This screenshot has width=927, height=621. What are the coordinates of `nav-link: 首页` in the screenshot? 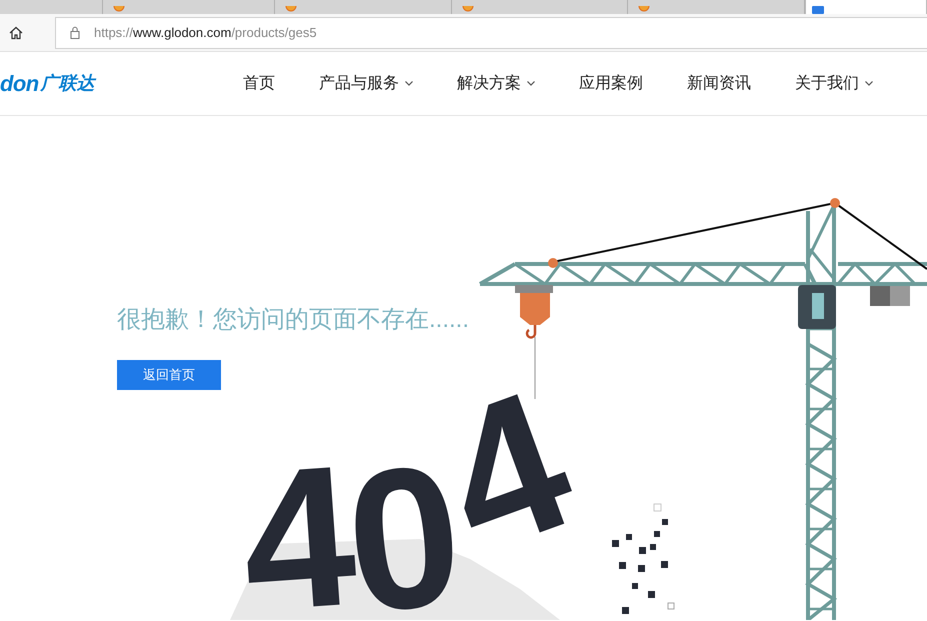 It's located at (259, 84).